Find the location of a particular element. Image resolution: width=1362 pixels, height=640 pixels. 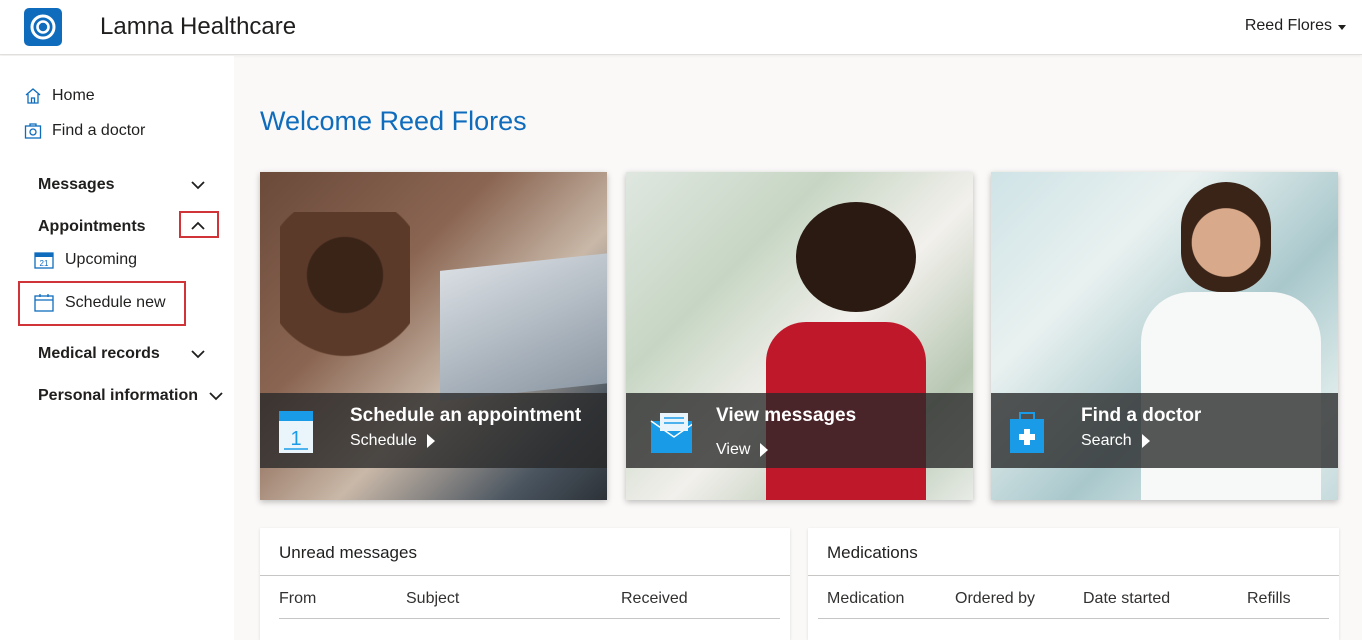

app-title: Lamna Healthcare is located at coordinates (198, 26).